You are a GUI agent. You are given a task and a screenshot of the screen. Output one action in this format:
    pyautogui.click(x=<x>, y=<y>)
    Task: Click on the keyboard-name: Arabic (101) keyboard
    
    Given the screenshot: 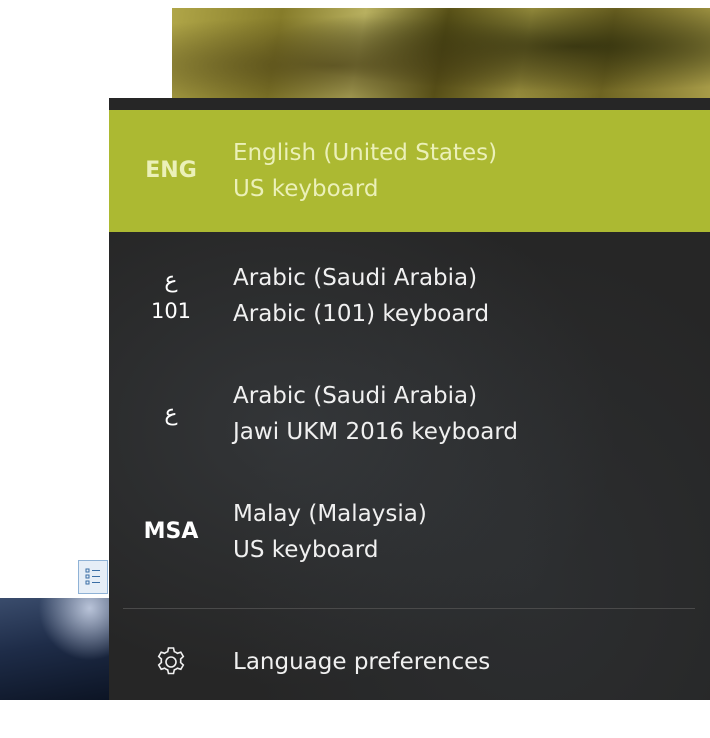 What is the action you would take?
    pyautogui.click(x=361, y=314)
    